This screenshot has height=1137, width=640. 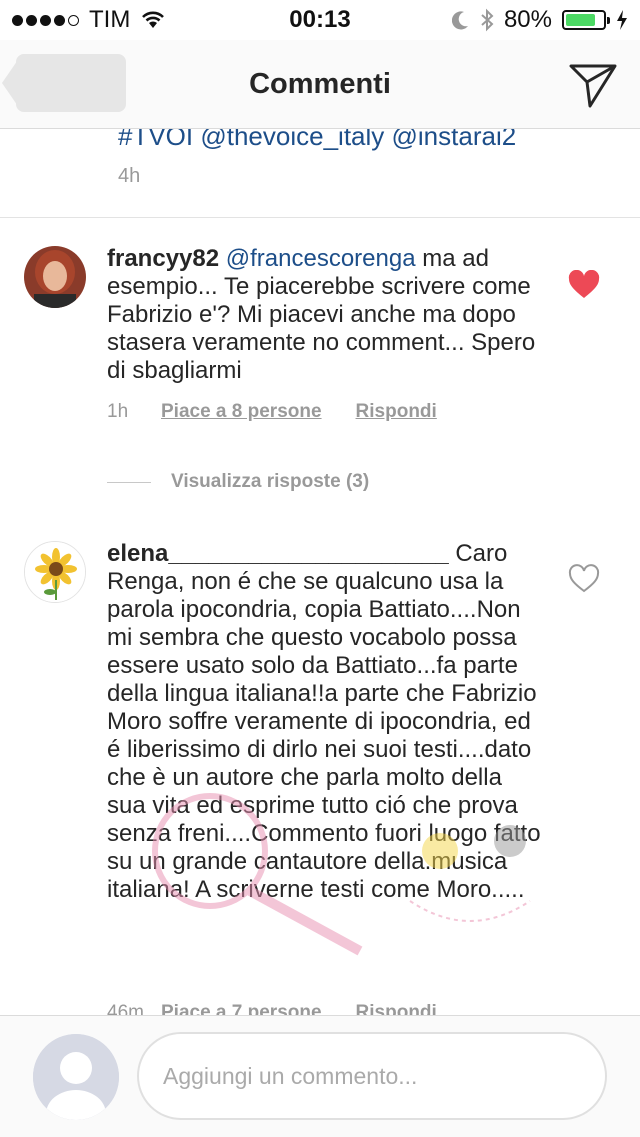 I want to click on nav-bar: Commenti, so click(x=320, y=84).